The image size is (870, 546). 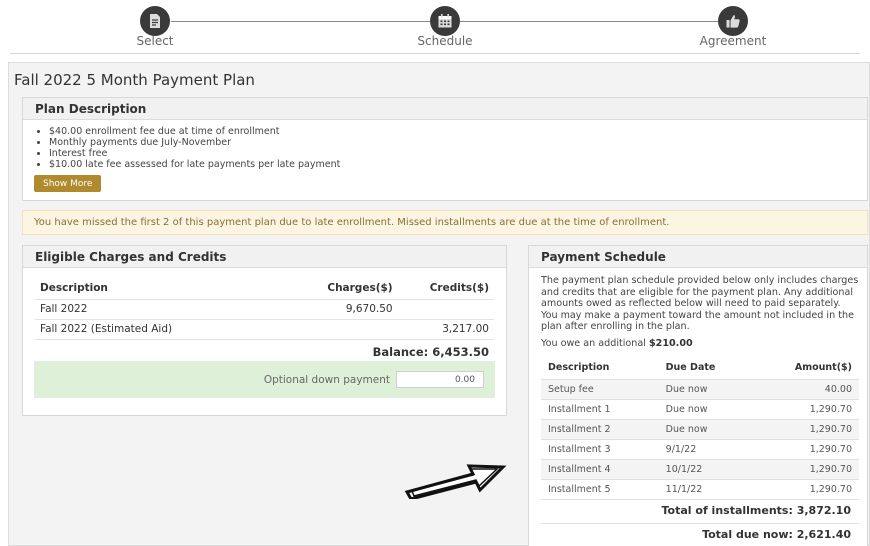 I want to click on row-description: Fall 2022, so click(x=161, y=309).